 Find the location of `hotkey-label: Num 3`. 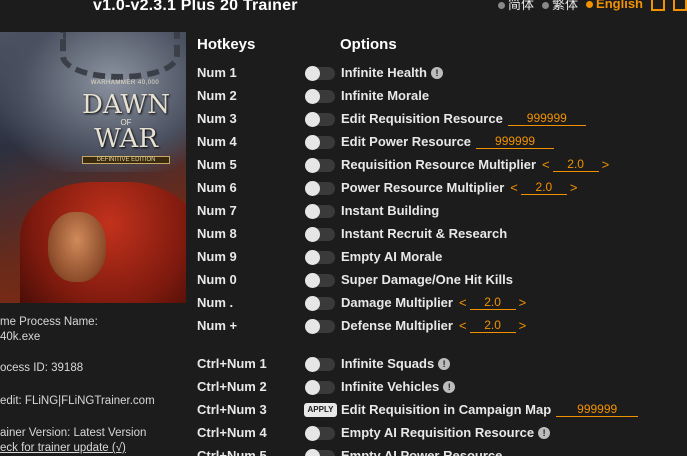

hotkey-label: Num 3 is located at coordinates (217, 118).